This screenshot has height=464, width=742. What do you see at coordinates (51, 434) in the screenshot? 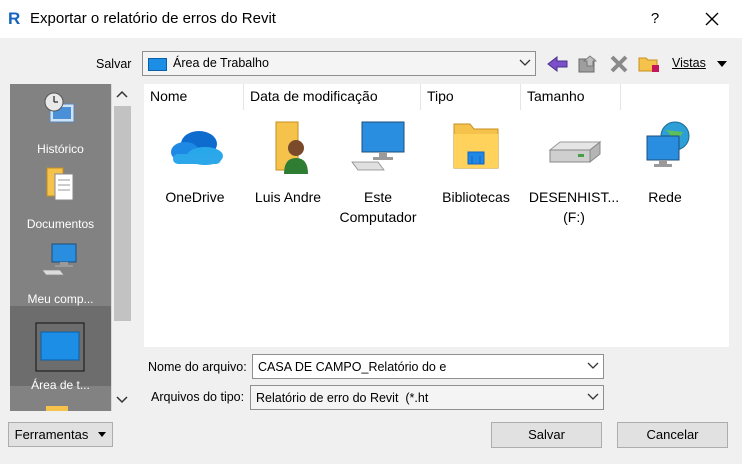
I see `tools-button-label: Ferramentas` at bounding box center [51, 434].